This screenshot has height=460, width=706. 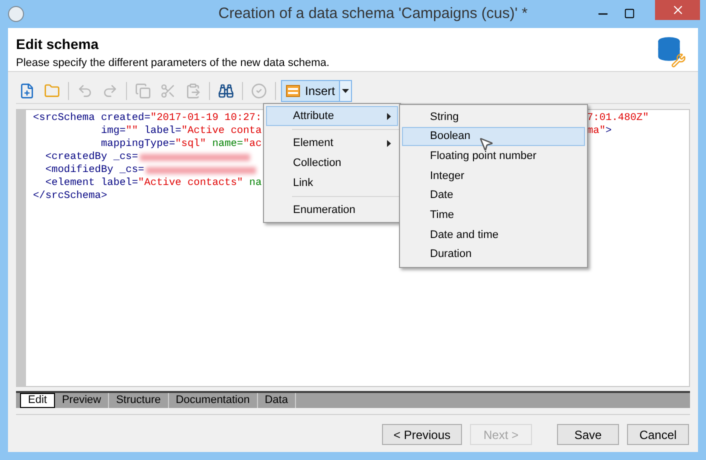 I want to click on code-token: "", so click(x=132, y=131).